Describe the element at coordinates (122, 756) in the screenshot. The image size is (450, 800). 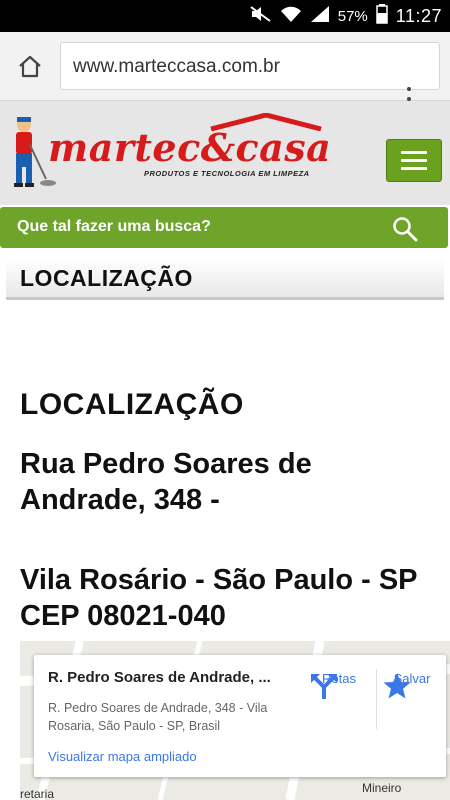
I see `view-larger-map-link: Visualizar mapa ampliado` at that location.